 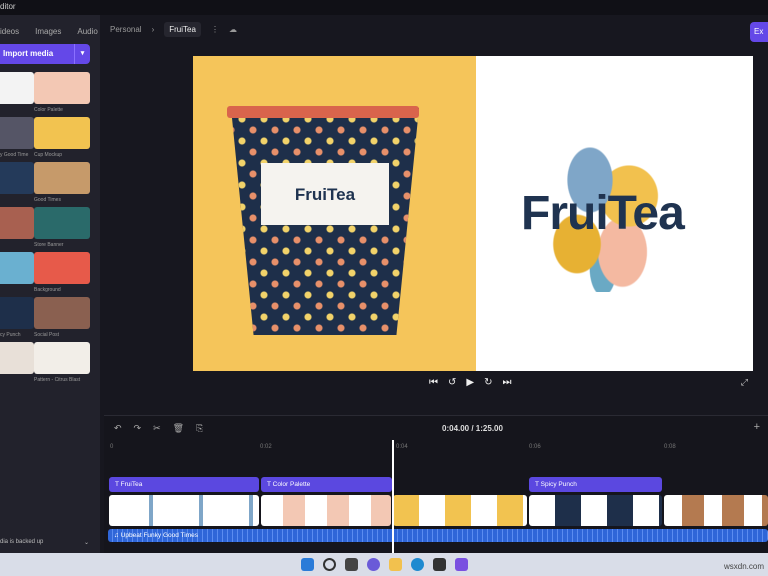 I want to click on play-icon: ▶, so click(x=470, y=382).